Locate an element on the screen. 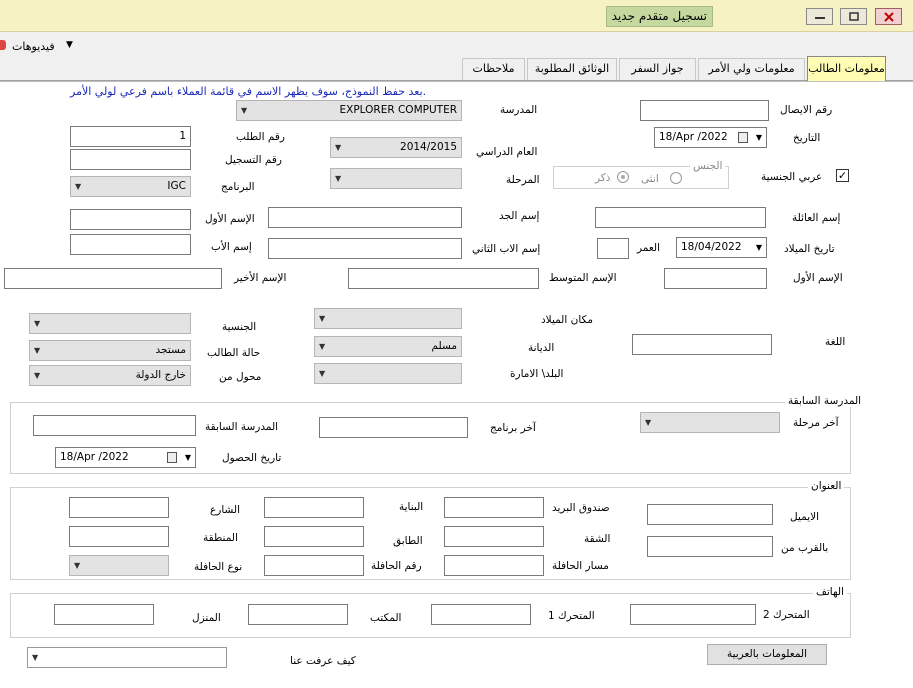  religion-select: ▼ مسلم is located at coordinates (388, 346).